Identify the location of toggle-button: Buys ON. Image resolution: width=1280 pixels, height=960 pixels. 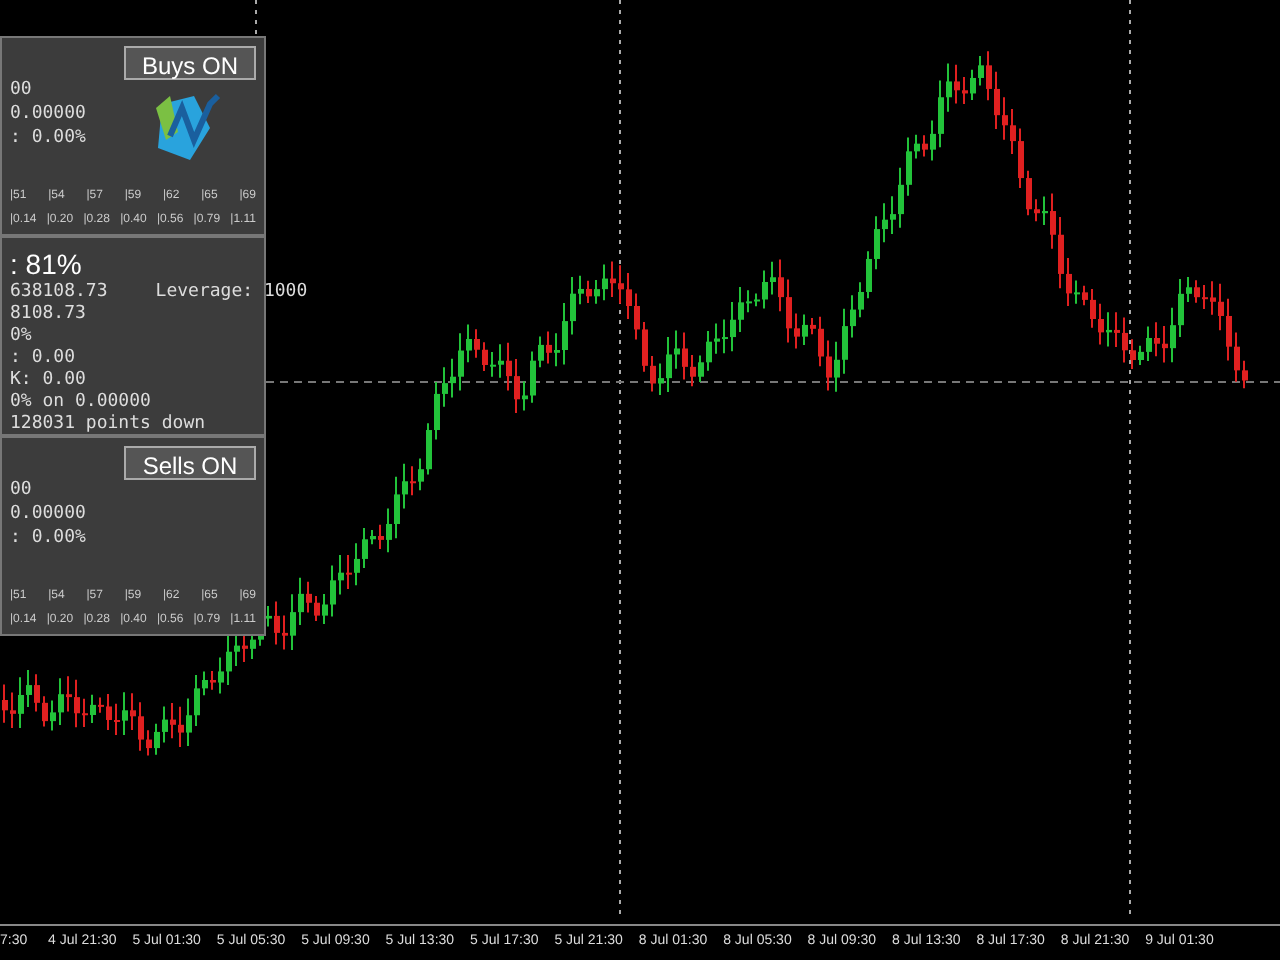
(190, 63).